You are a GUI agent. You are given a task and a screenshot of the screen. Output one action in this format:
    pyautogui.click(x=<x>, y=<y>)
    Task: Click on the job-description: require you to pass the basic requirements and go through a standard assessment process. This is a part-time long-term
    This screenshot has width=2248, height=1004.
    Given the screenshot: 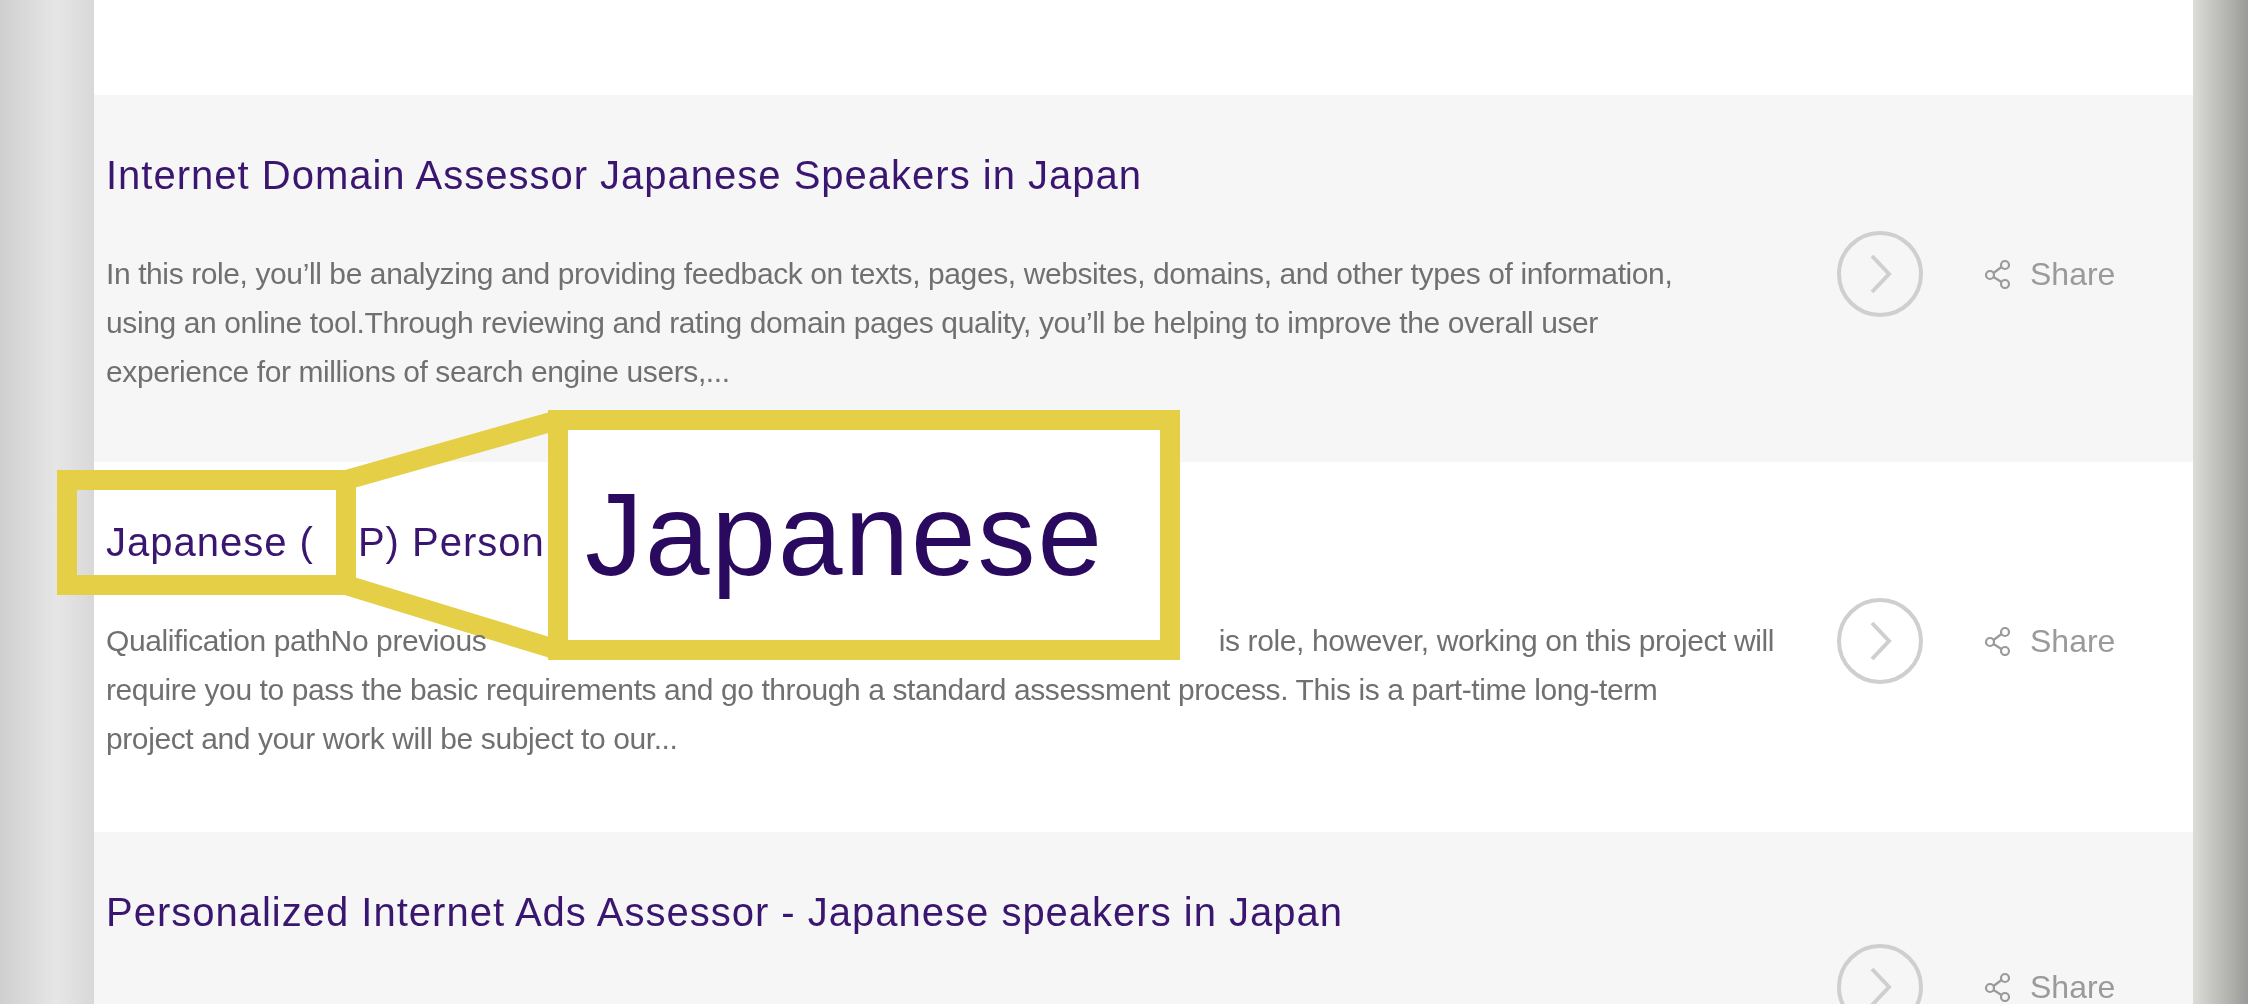 What is the action you would take?
    pyautogui.click(x=882, y=689)
    